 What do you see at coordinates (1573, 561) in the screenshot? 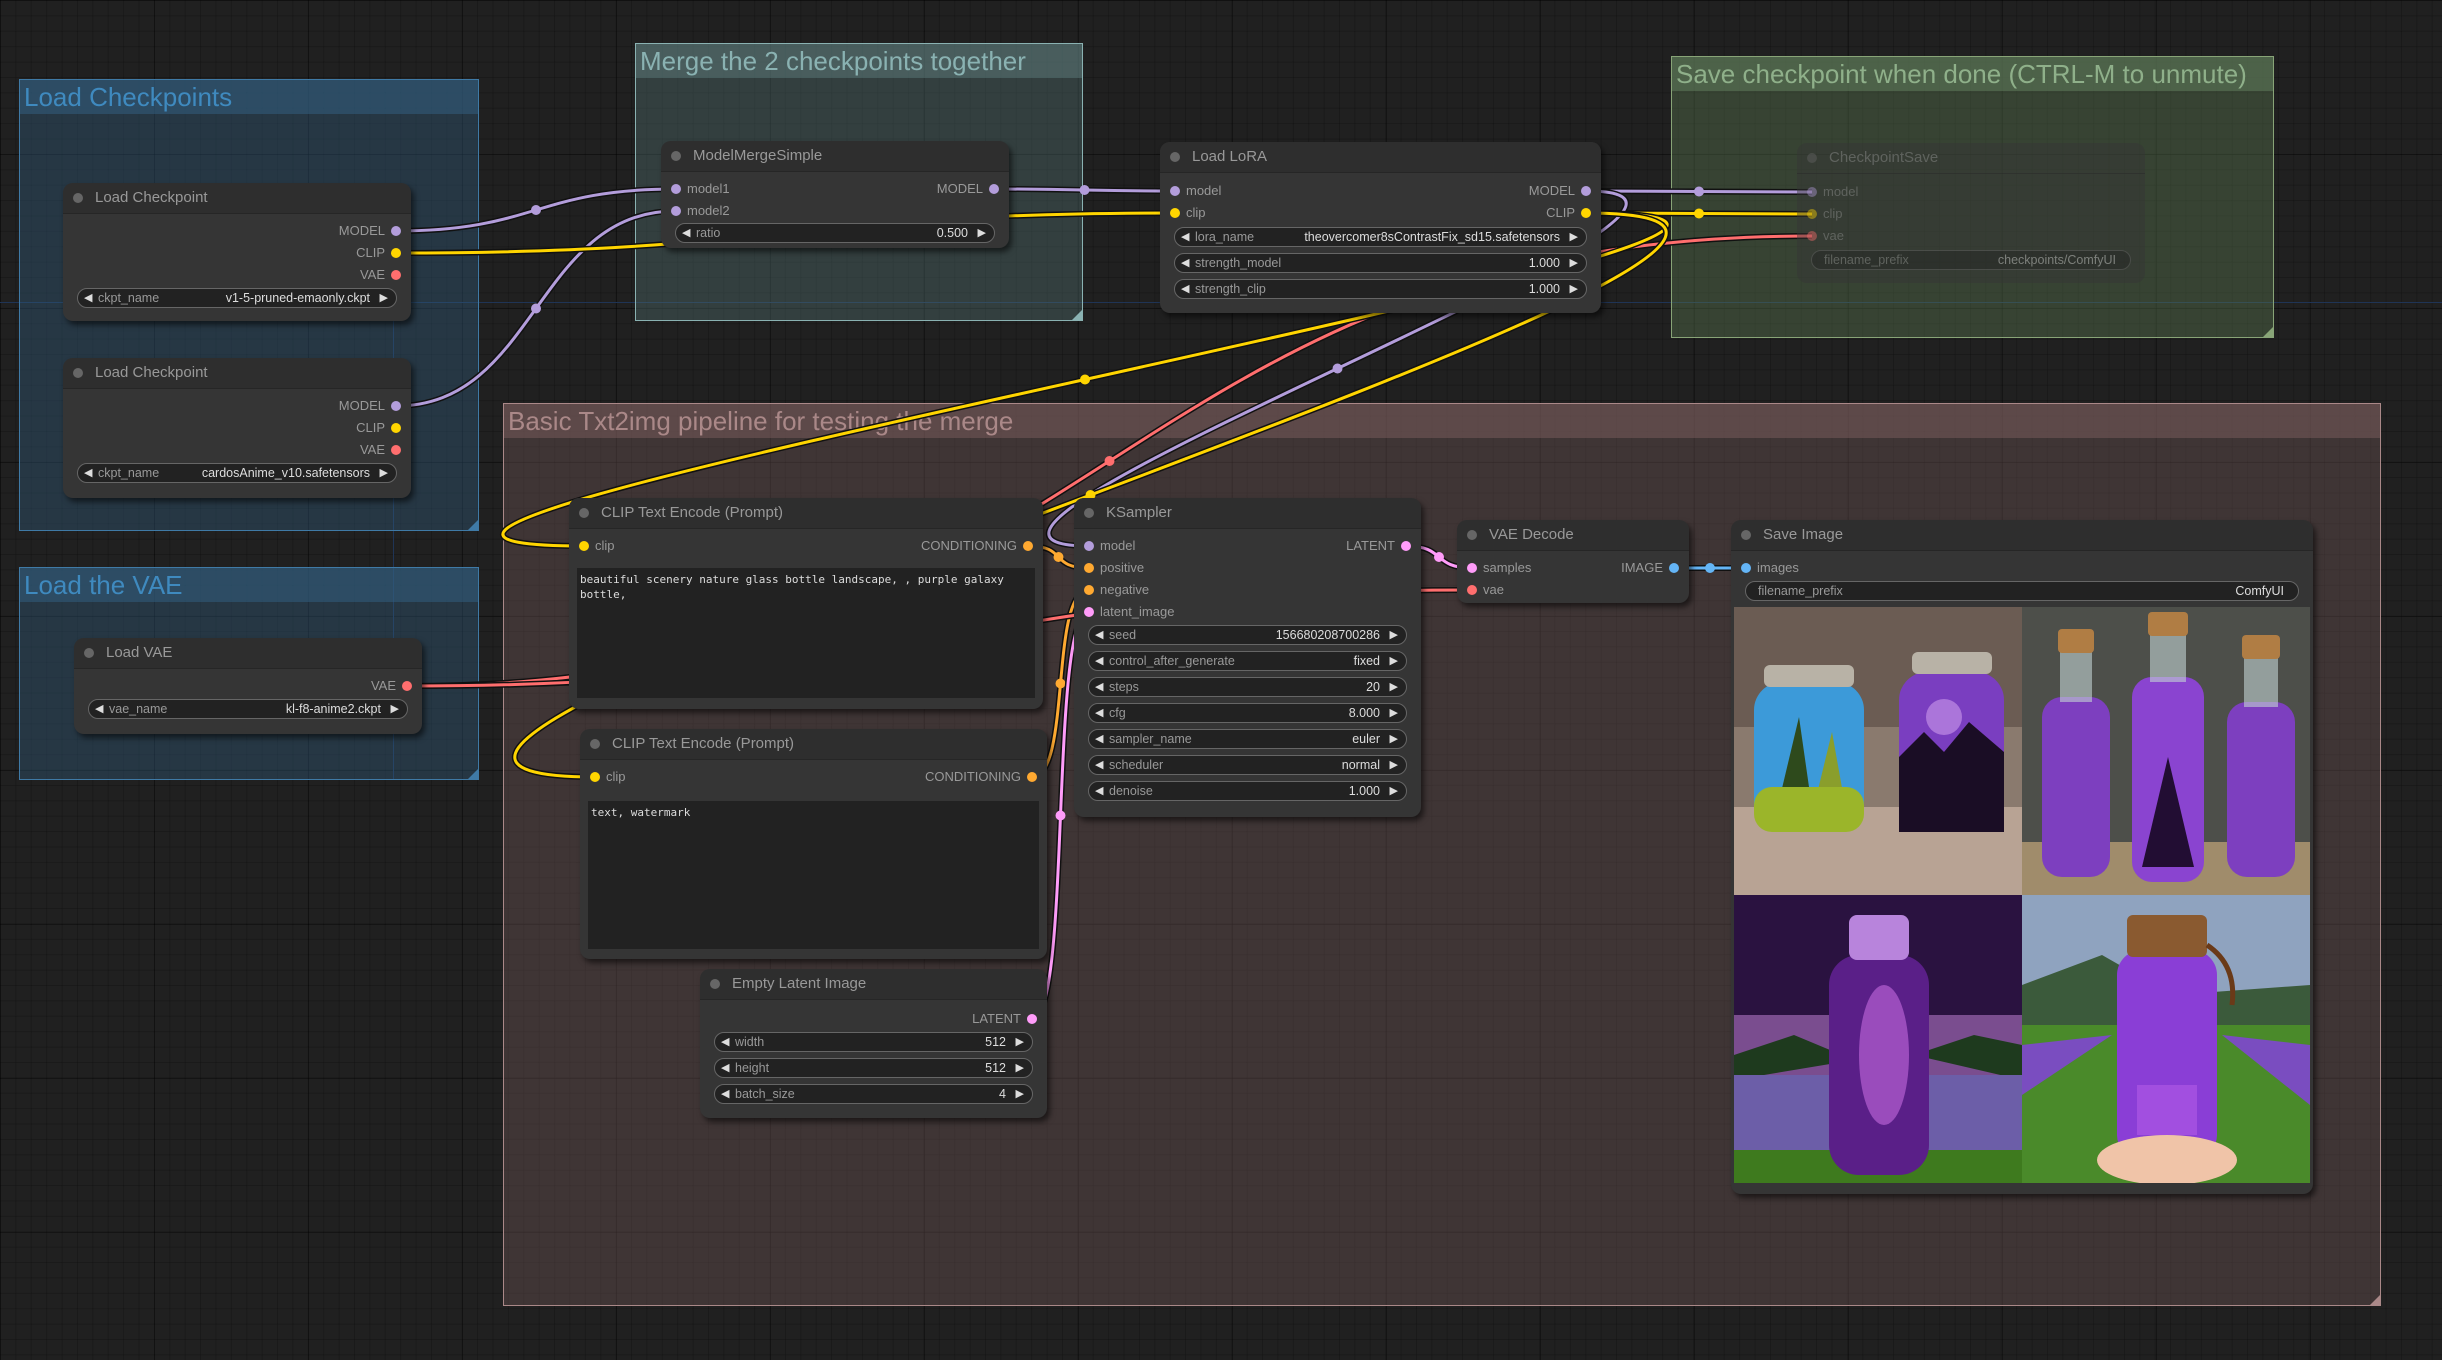
I see `node-vae-decode: VAE Decode samples vae IMAGE` at bounding box center [1573, 561].